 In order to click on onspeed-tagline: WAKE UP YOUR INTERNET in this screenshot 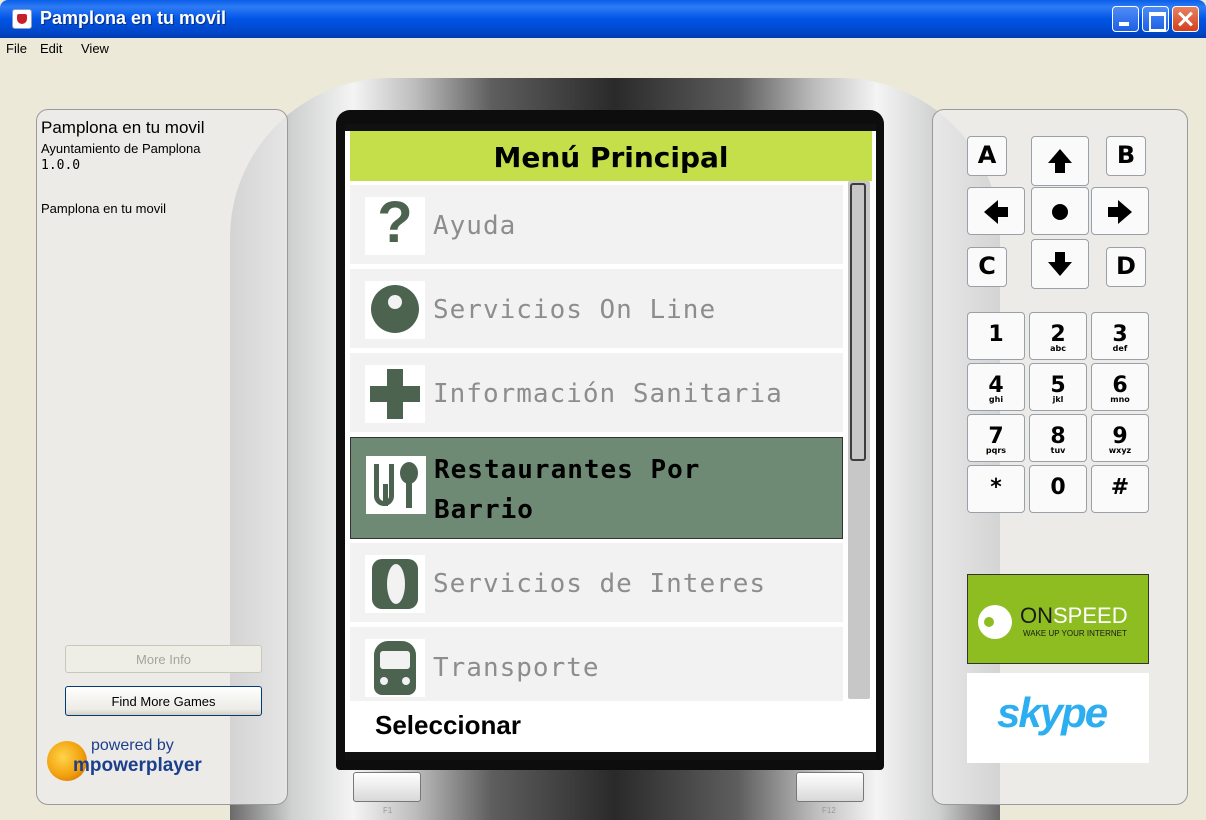, I will do `click(1075, 633)`.